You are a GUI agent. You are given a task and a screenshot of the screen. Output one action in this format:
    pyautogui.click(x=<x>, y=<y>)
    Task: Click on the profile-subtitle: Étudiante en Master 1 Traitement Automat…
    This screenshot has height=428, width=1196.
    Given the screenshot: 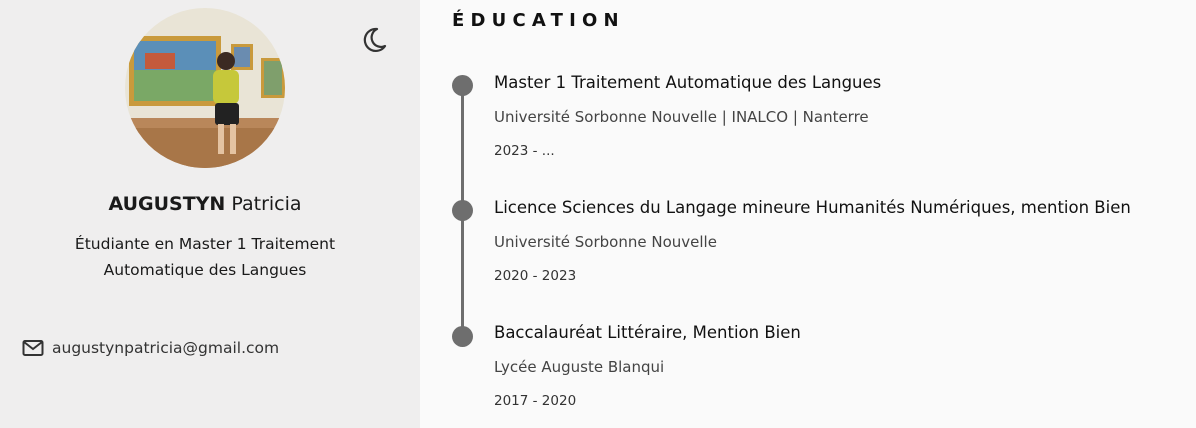 What is the action you would take?
    pyautogui.click(x=205, y=257)
    